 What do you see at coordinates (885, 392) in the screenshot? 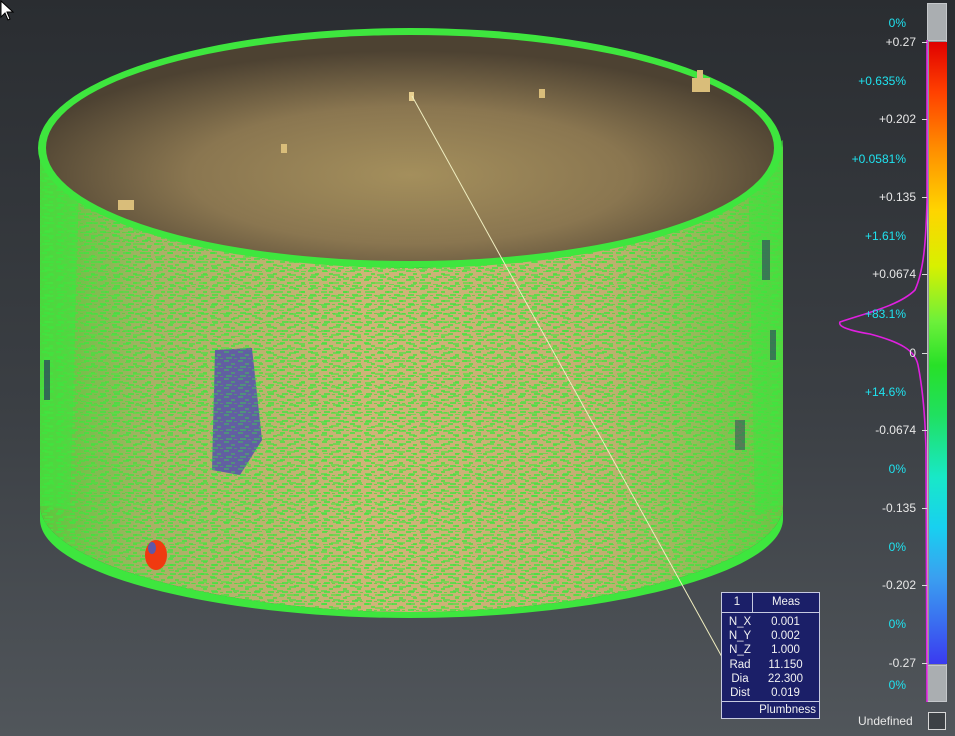
I see `scale-percent-label: +14.6%` at bounding box center [885, 392].